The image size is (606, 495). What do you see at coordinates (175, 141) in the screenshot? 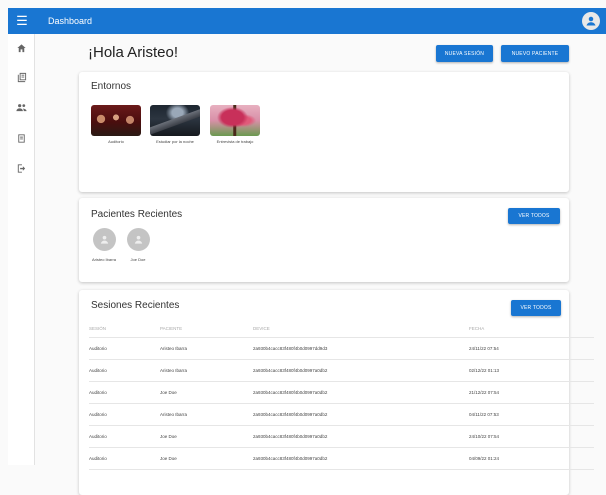
I see `environment-label: Estudiar por la noche` at bounding box center [175, 141].